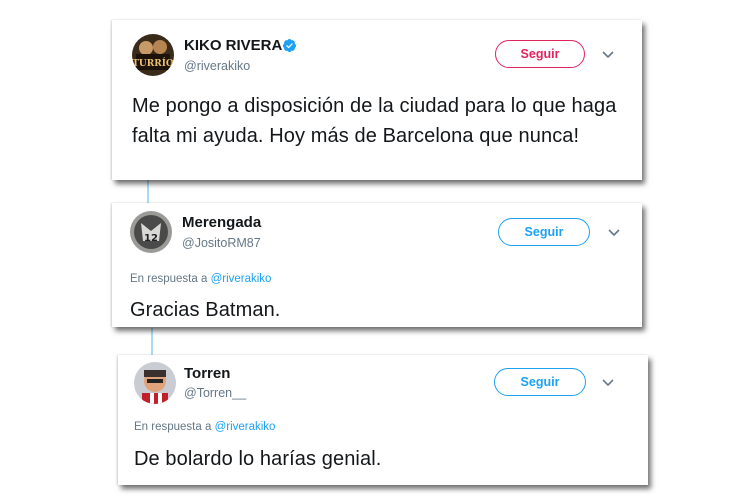 This screenshot has width=749, height=500. I want to click on display-name: KIKO RIVERA, so click(233, 45).